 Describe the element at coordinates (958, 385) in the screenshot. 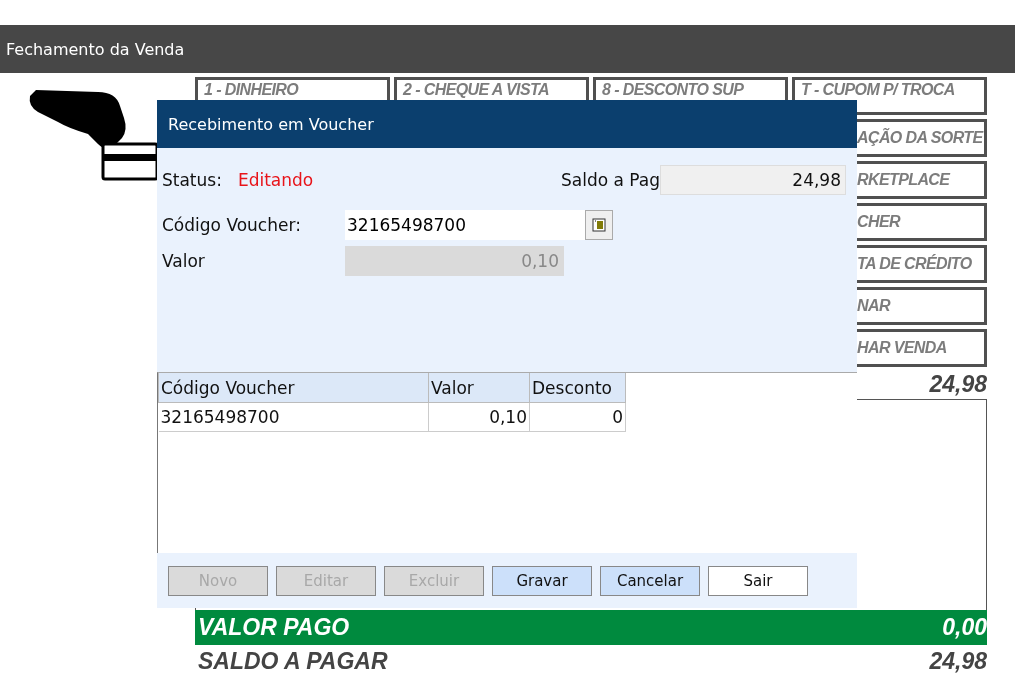

I see `total-value: 24,98` at that location.